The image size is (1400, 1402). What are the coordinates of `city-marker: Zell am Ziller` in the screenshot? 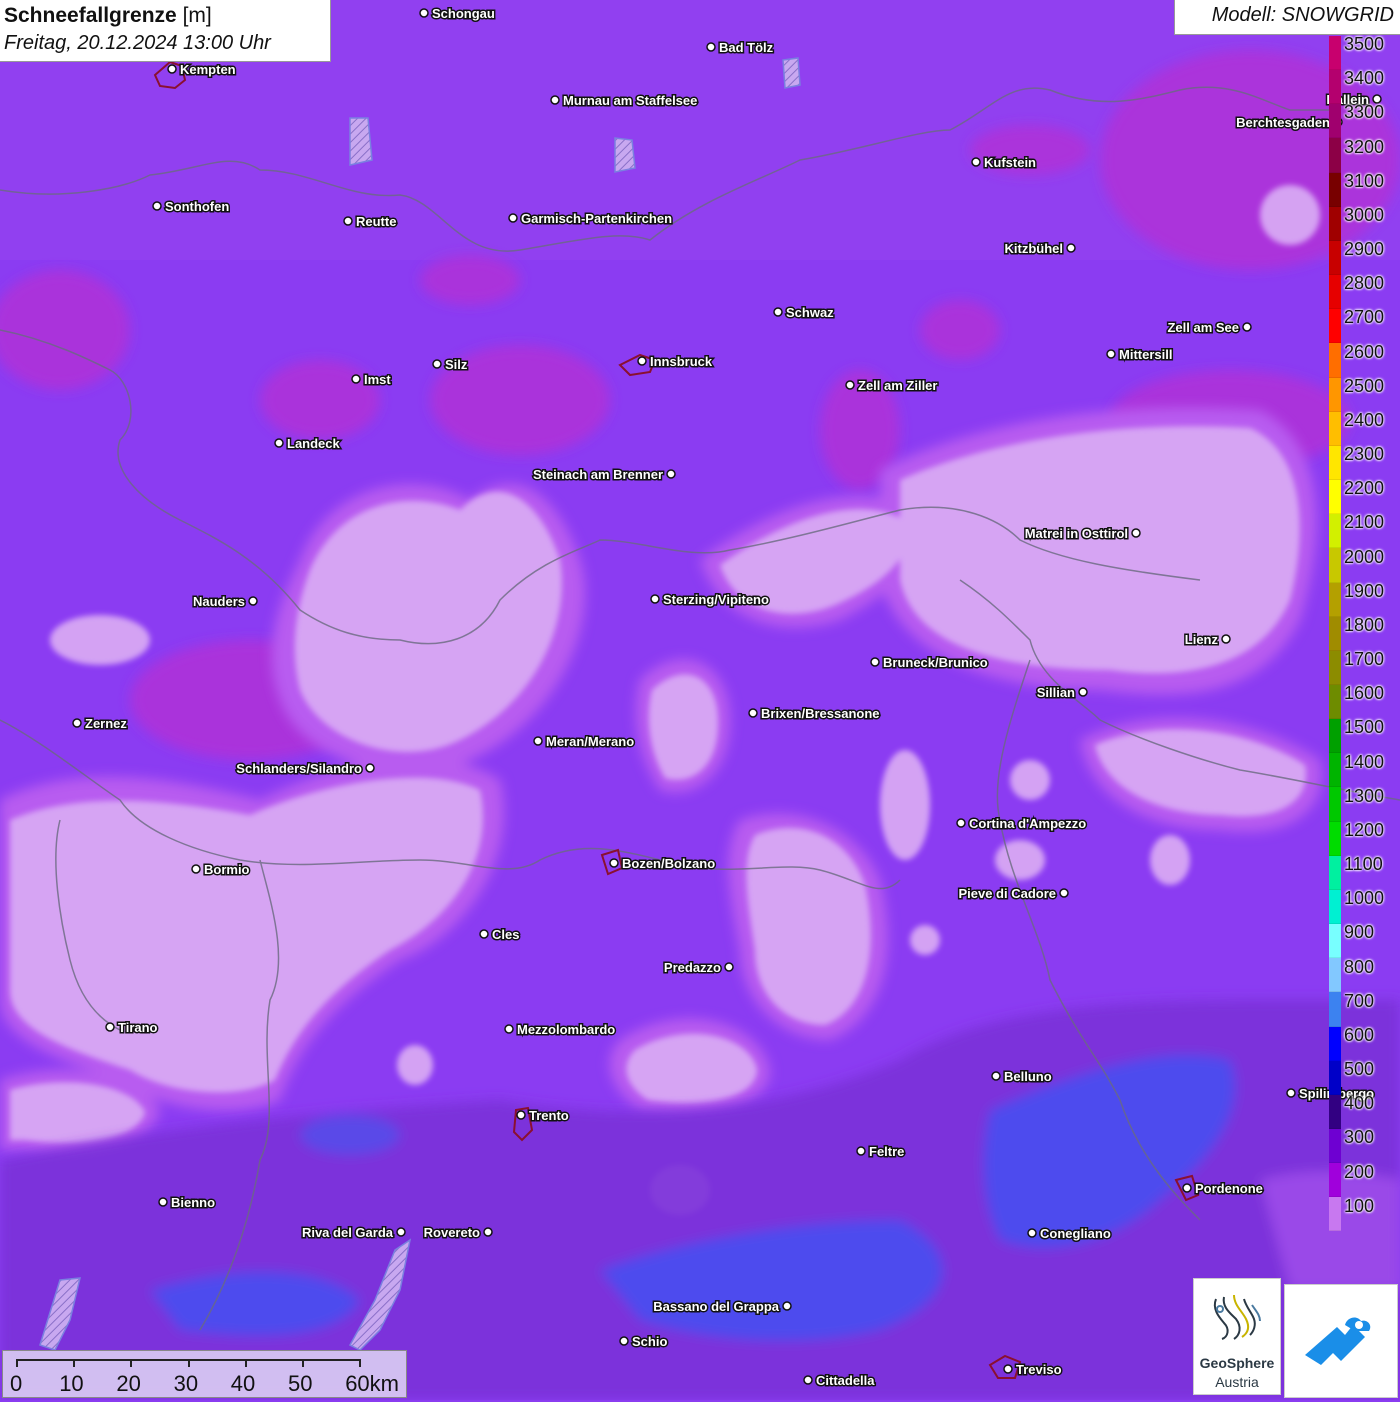 It's located at (892, 386).